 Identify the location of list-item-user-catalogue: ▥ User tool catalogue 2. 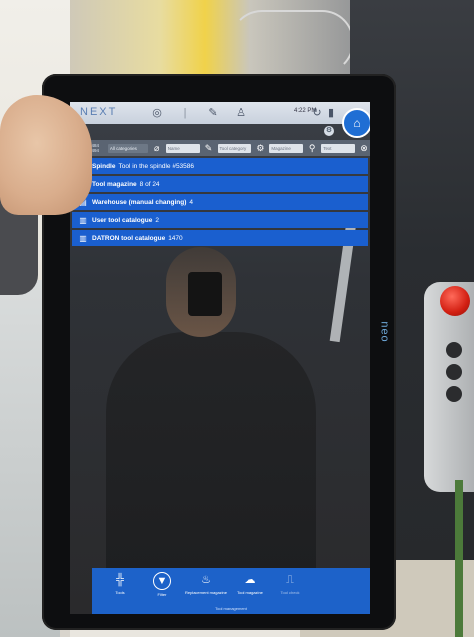
(220, 220).